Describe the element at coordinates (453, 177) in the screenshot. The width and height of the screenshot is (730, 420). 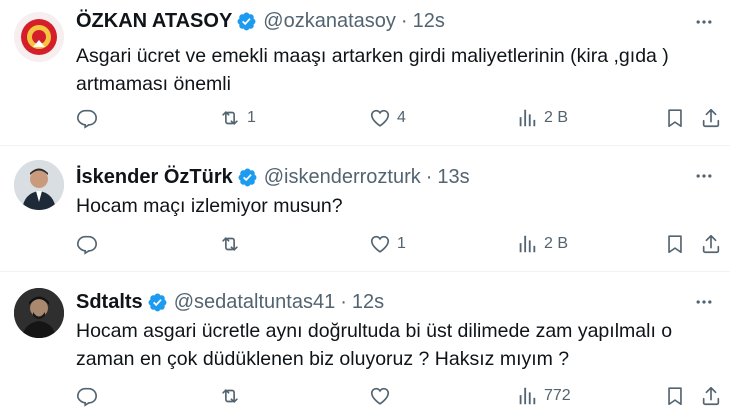
I see `timestamp: 13s` at that location.